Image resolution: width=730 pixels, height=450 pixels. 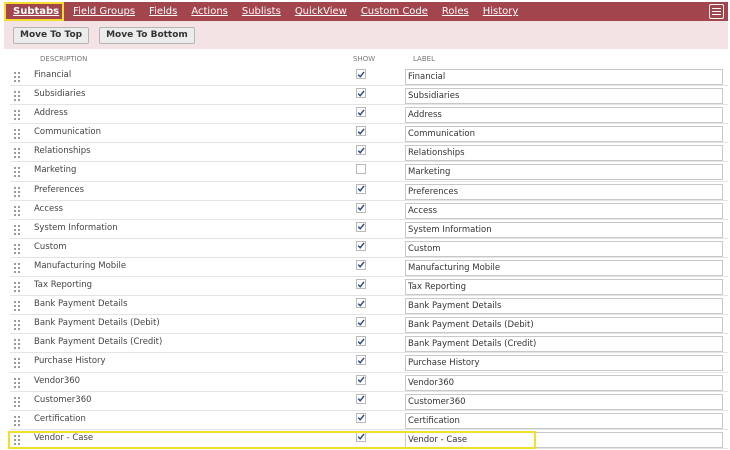 What do you see at coordinates (369, 420) in the screenshot?
I see `table-row: Certification` at bounding box center [369, 420].